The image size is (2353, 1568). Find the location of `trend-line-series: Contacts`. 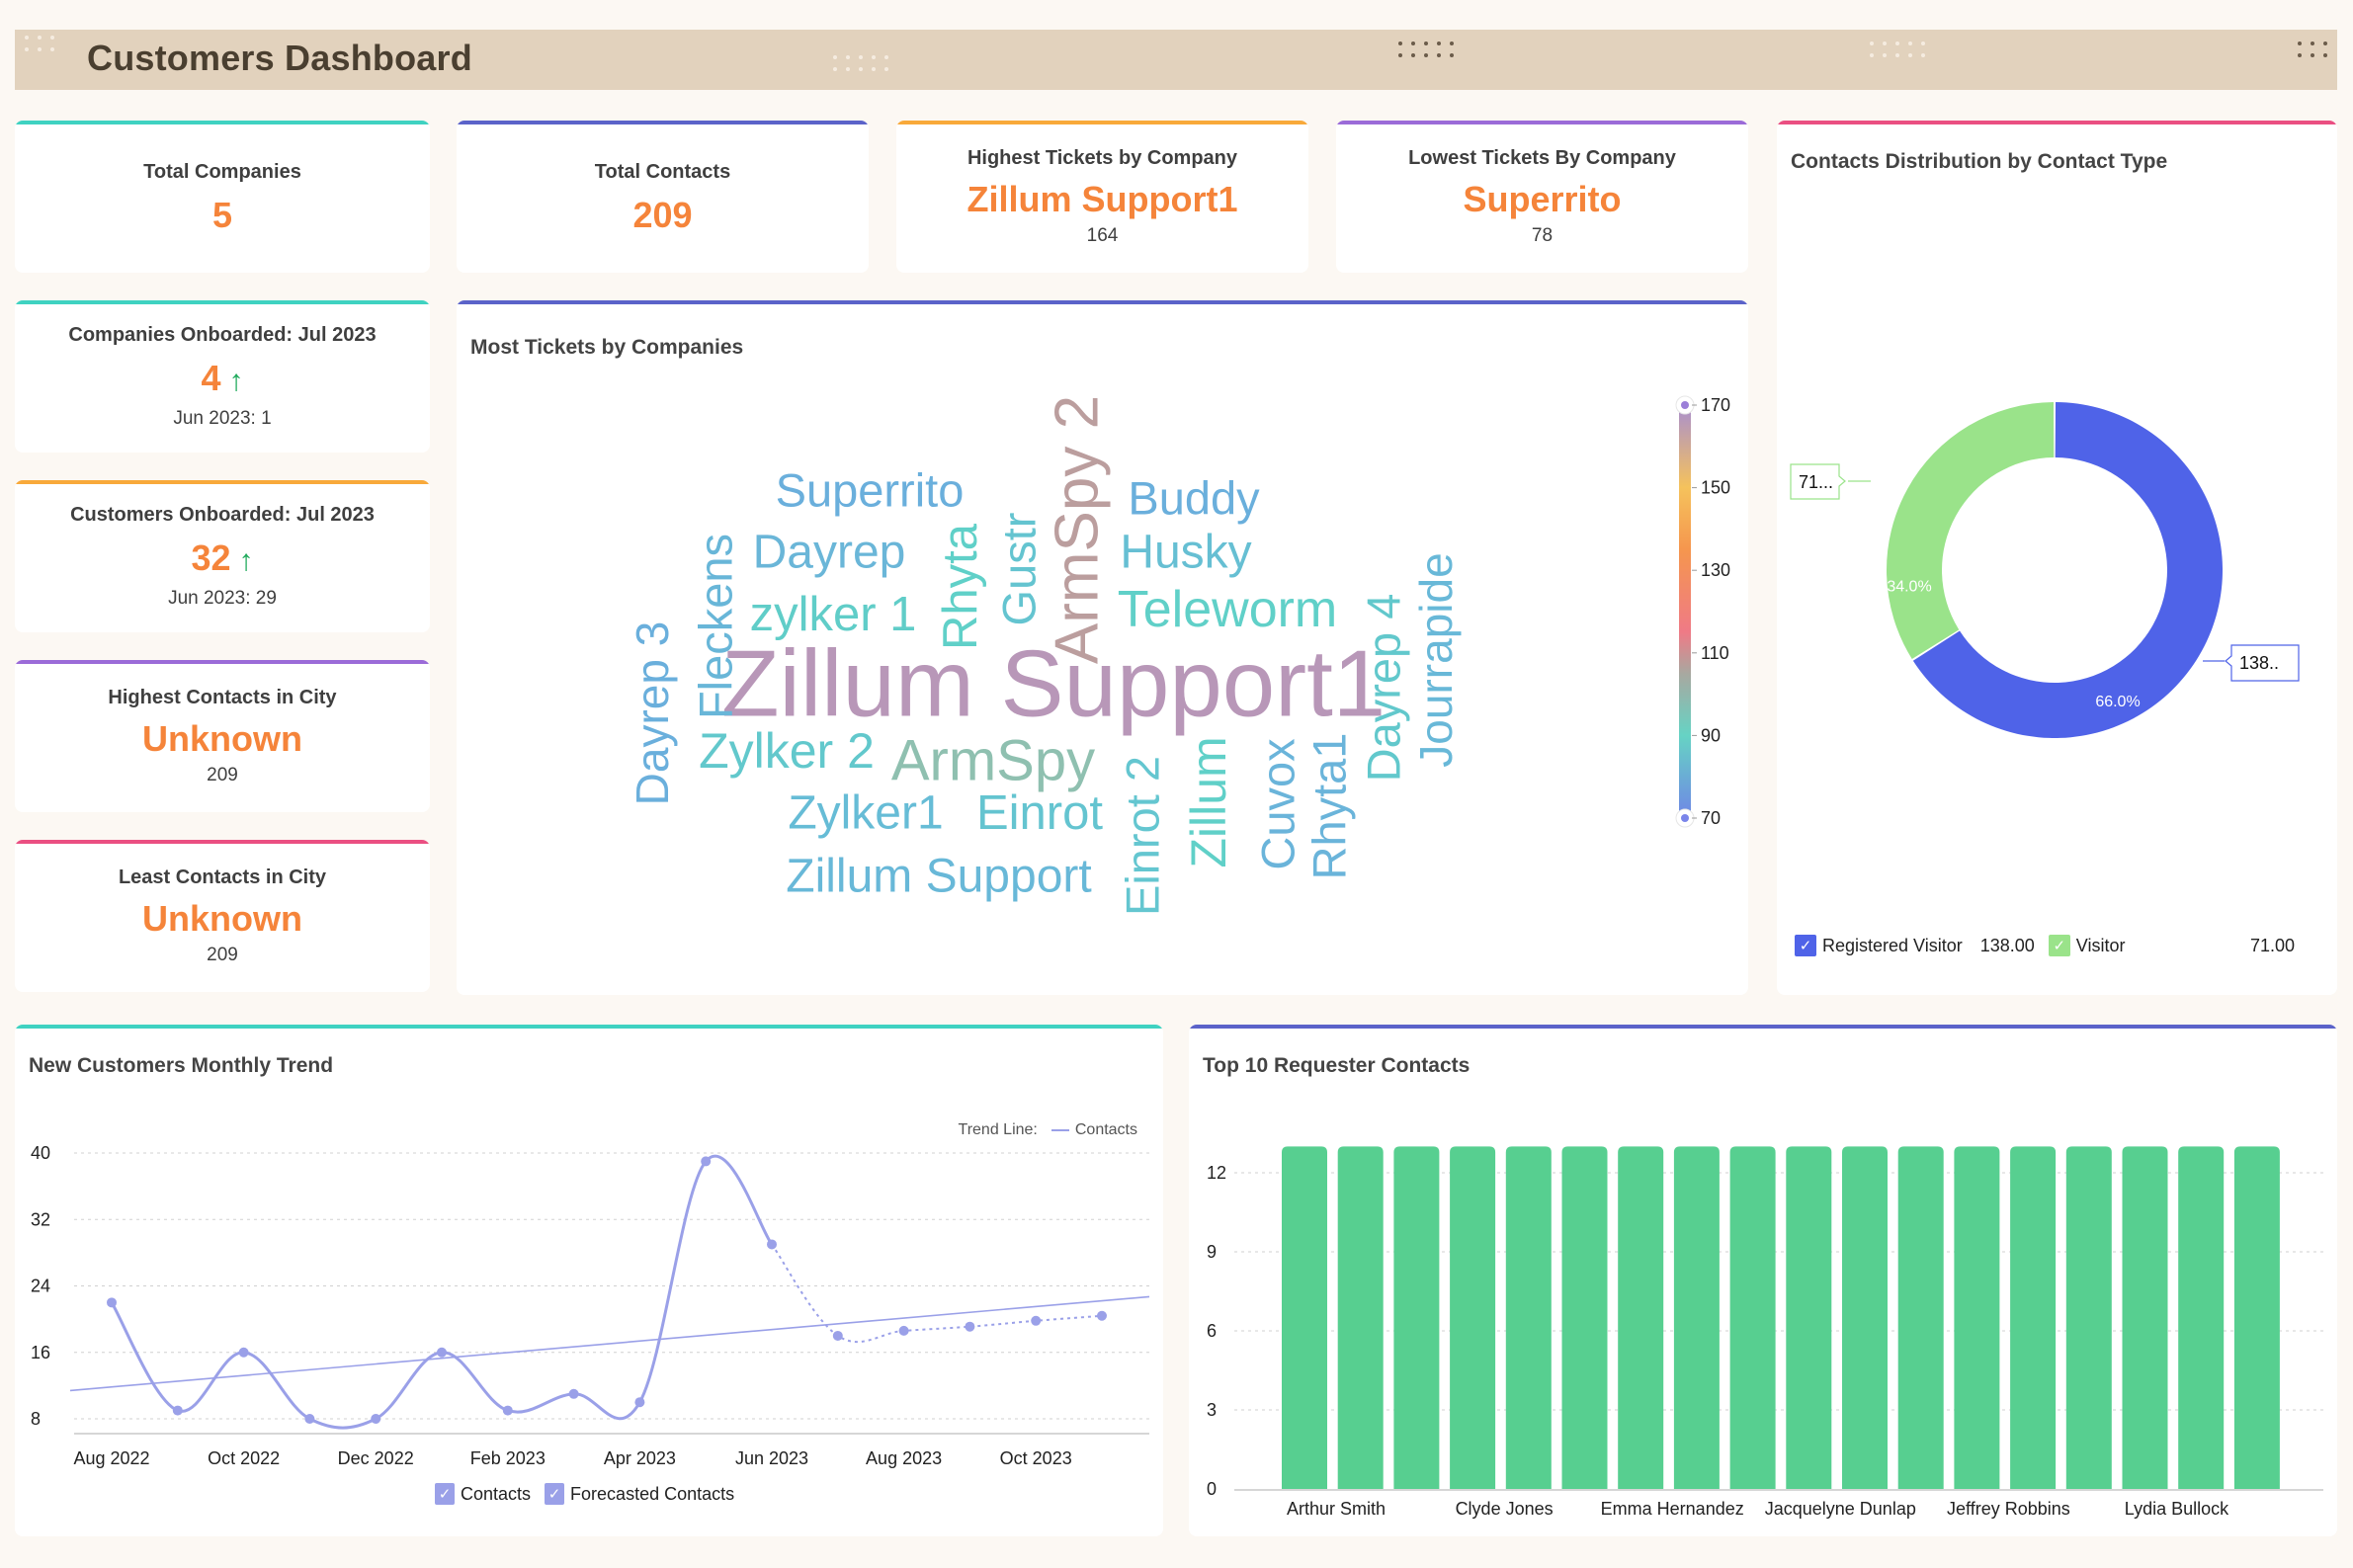

trend-line-series: Contacts is located at coordinates (1105, 1129).